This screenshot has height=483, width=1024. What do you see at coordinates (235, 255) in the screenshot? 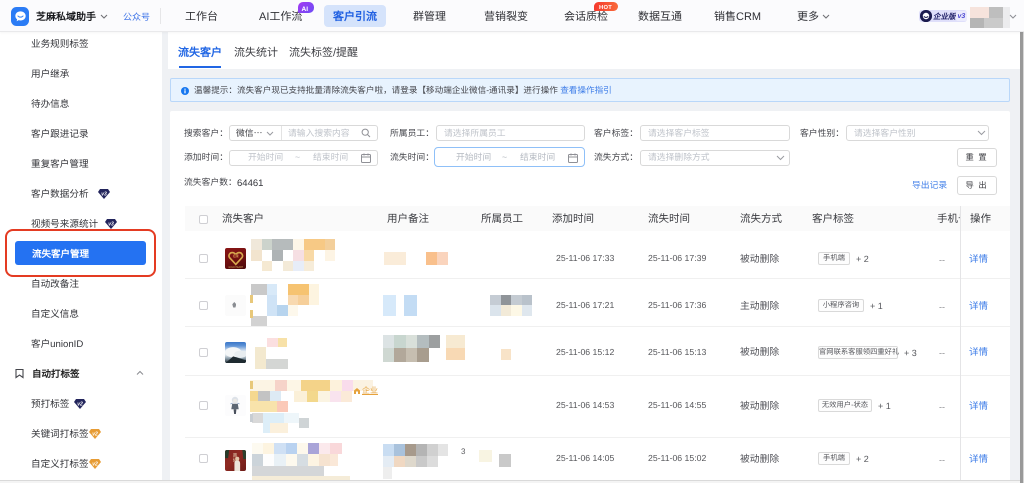
I see `svg-text: 招果` at bounding box center [235, 255].